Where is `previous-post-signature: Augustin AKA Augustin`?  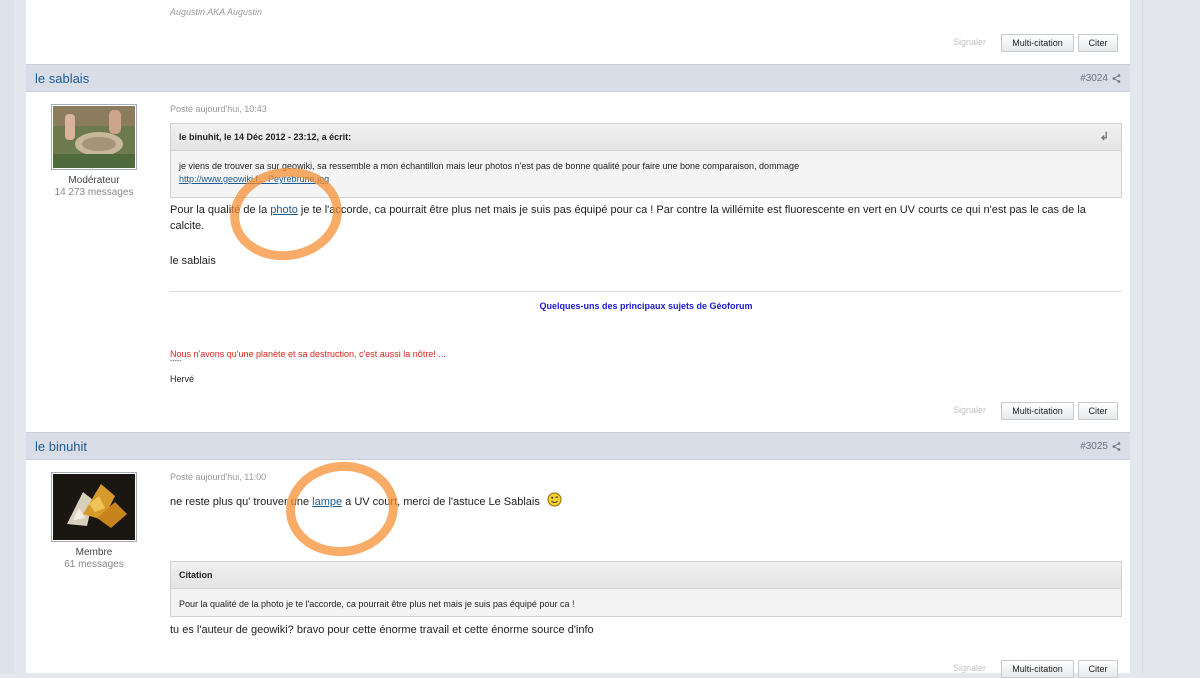
previous-post-signature: Augustin AKA Augustin is located at coordinates (216, 12).